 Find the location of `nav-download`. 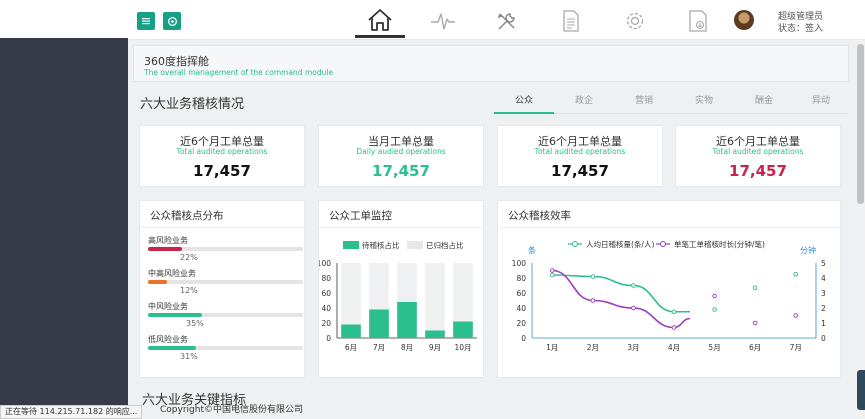

nav-download is located at coordinates (698, 21).